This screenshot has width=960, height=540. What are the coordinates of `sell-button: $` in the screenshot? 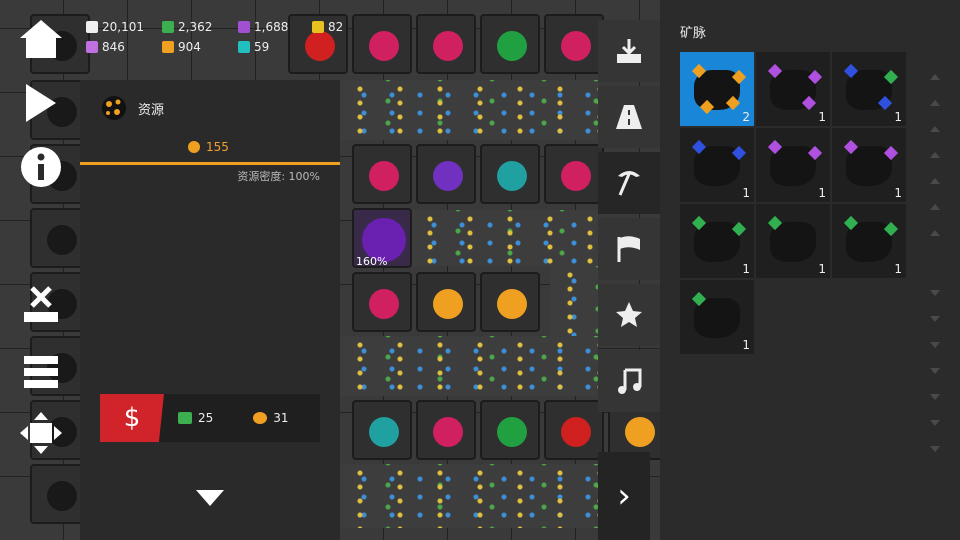 It's located at (132, 418).